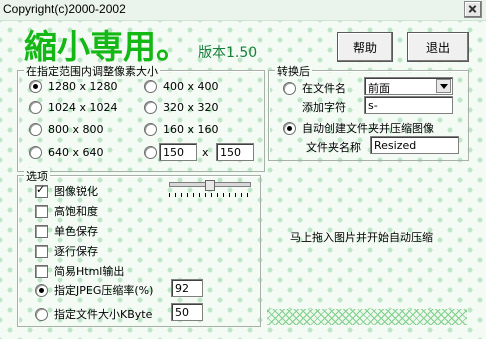 The image size is (486, 339). I want to click on html-option: 简易Html输出, so click(79, 271).